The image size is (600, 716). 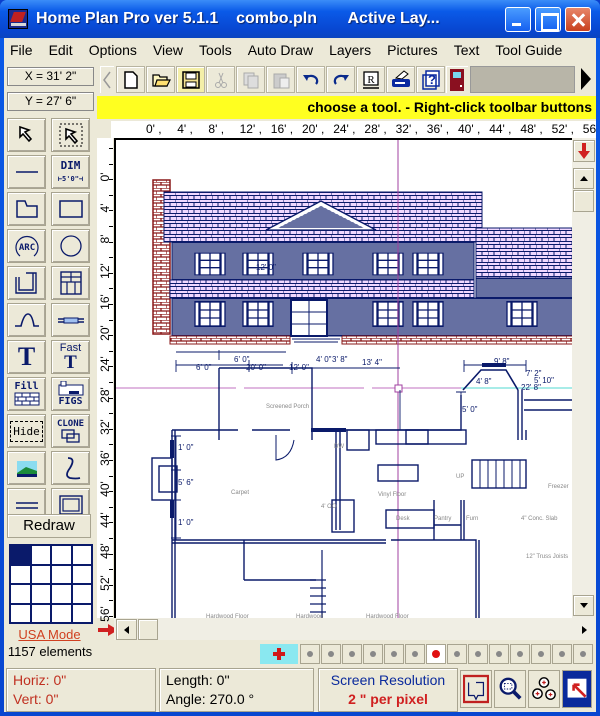 What do you see at coordinates (130, 79) in the screenshot?
I see `new-file-button` at bounding box center [130, 79].